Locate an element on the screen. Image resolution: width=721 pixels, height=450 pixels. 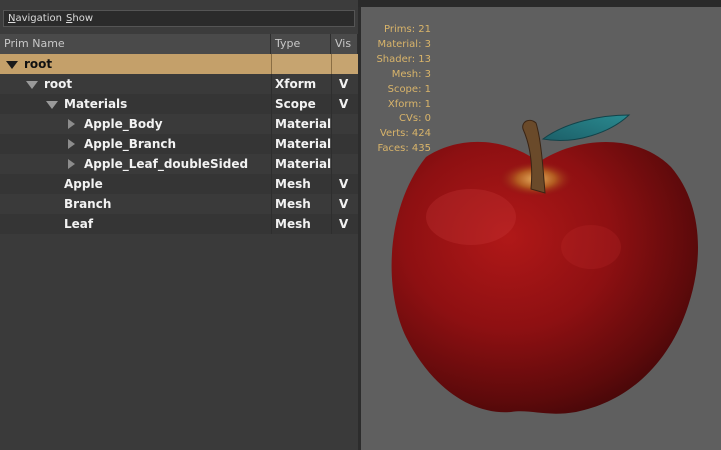
prim-name-cell: Apple_Body is located at coordinates (135, 124).